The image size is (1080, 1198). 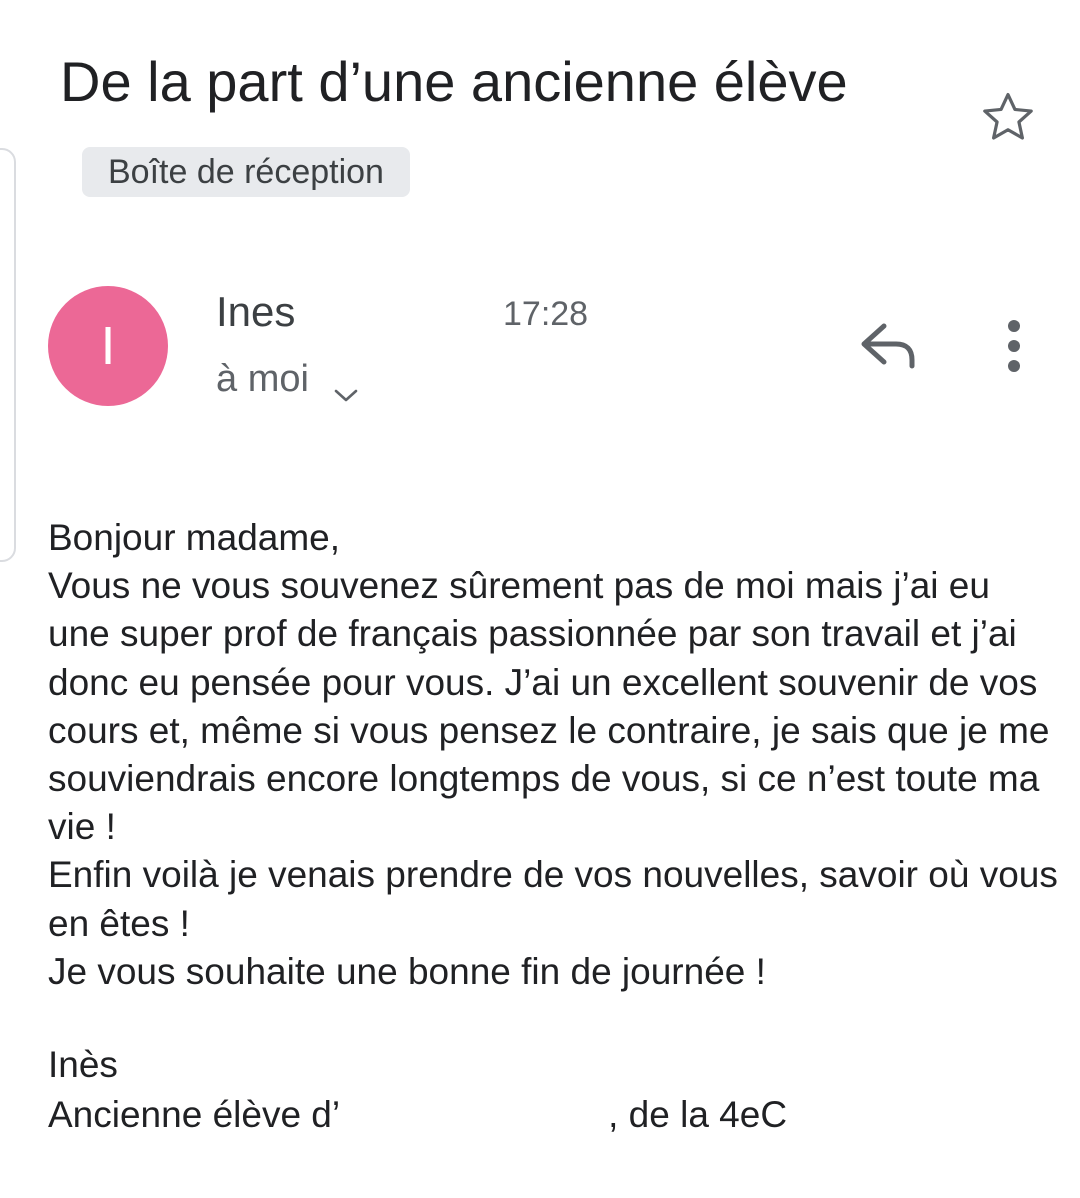 I want to click on reply-button, so click(x=889, y=346).